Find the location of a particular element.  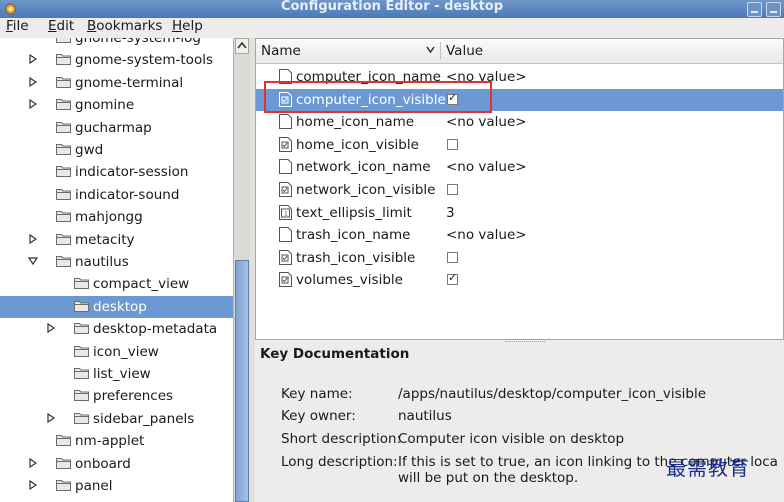

tree-item: indicator-sound is located at coordinates (116, 195).